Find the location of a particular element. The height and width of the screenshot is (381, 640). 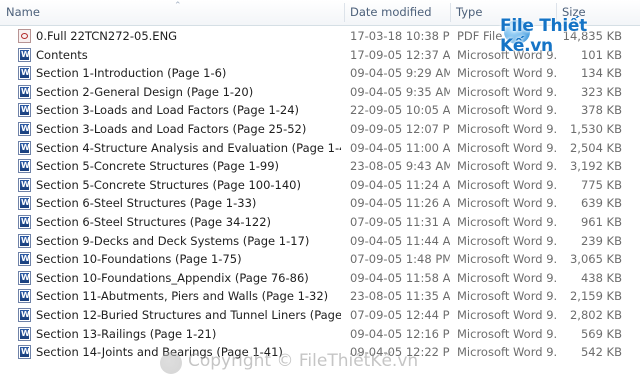

file-size: 2,504 KB is located at coordinates (595, 147).